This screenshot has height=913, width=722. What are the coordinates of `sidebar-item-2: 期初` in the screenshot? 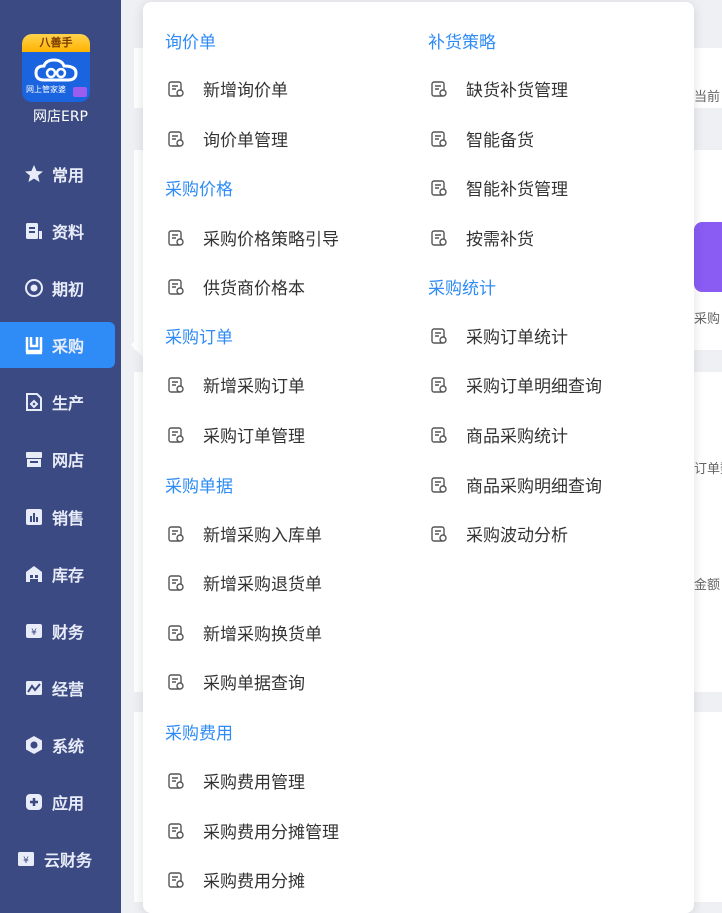 It's located at (60, 288).